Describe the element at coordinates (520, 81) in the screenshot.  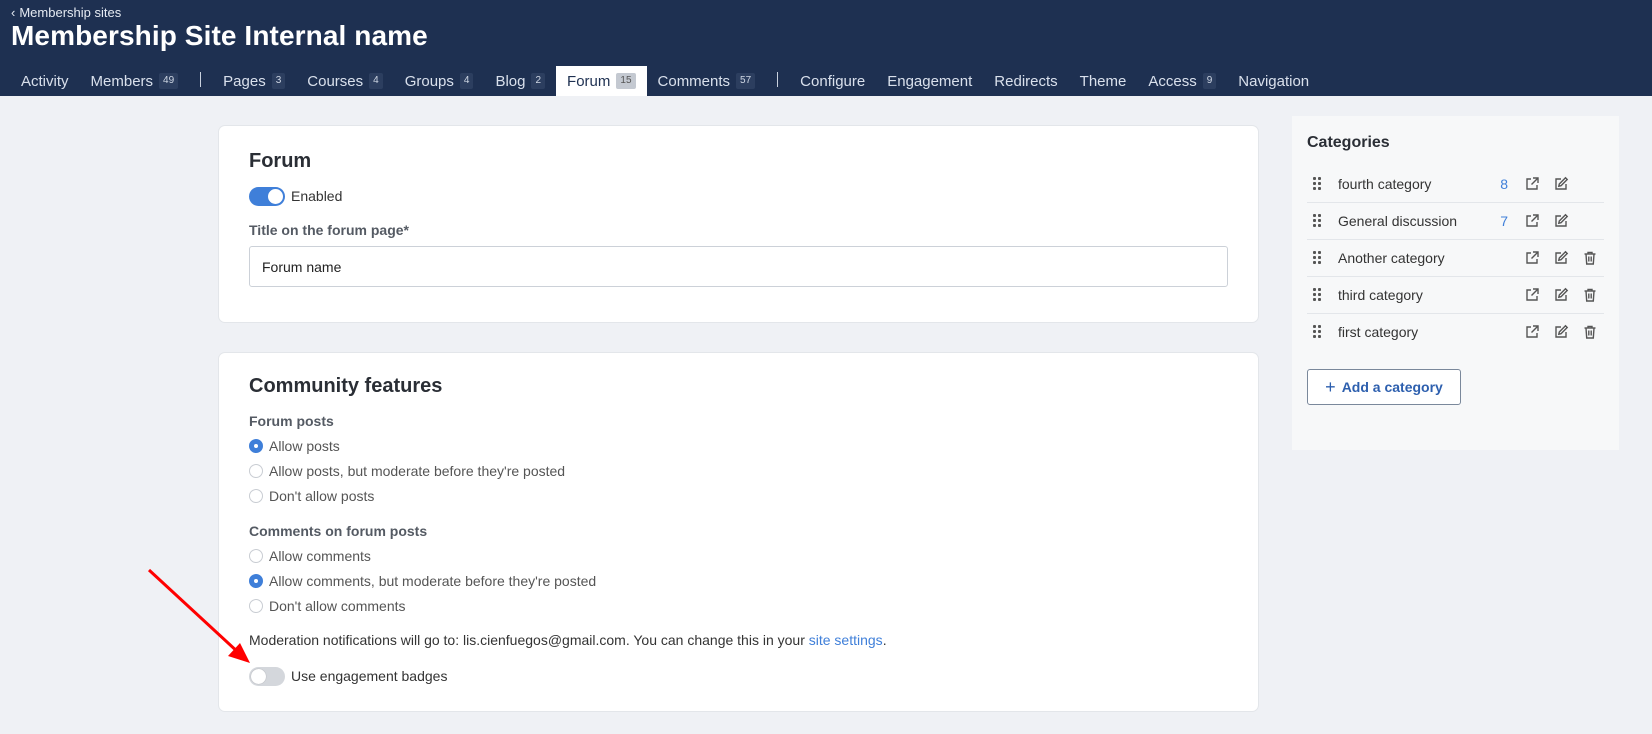
I see `tab-blog: Blog 2` at that location.